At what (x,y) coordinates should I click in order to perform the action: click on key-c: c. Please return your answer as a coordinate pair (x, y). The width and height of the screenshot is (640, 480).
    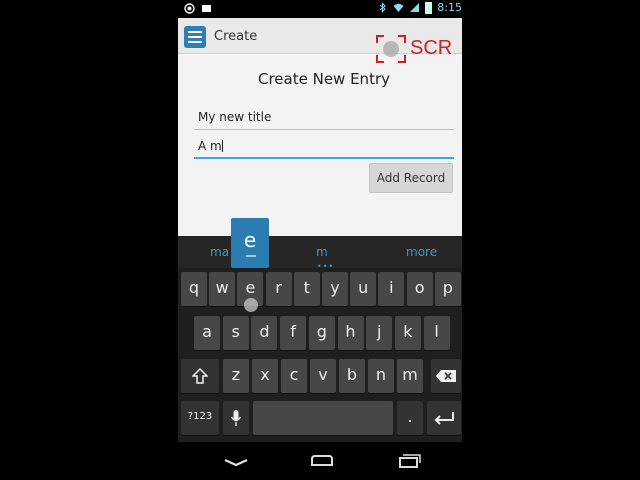
    Looking at the image, I should click on (294, 376).